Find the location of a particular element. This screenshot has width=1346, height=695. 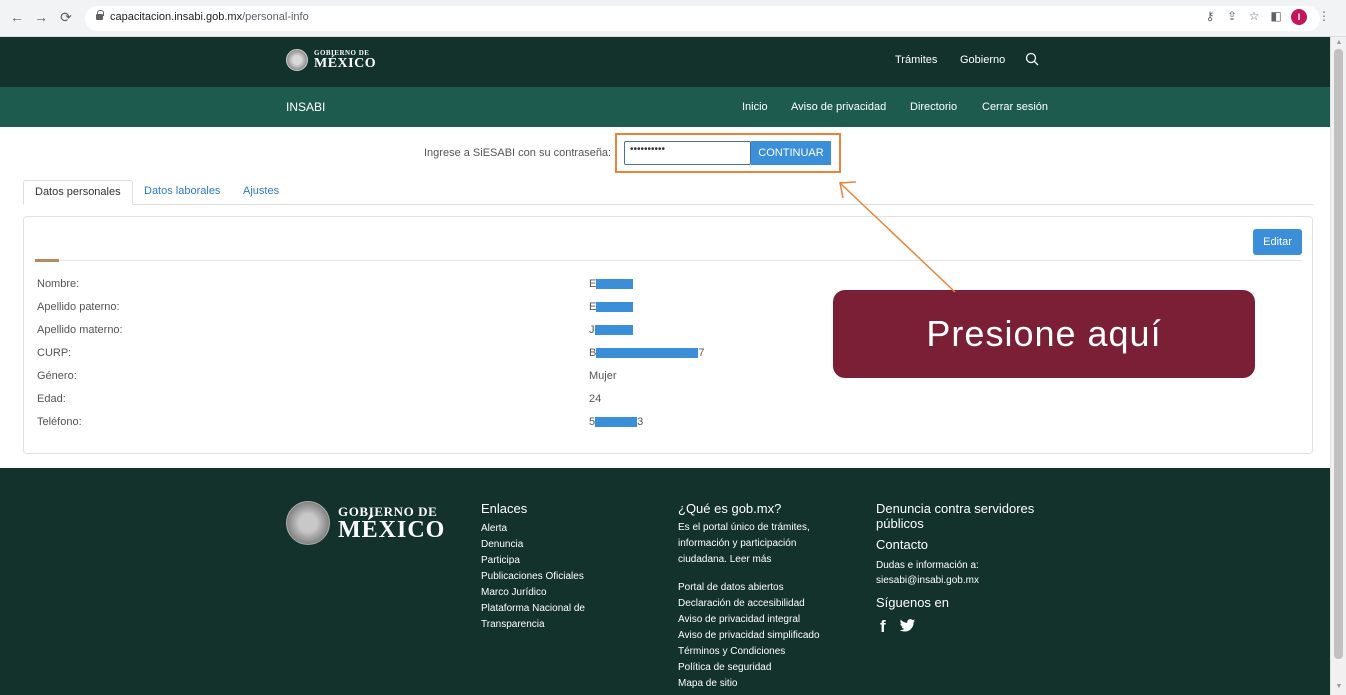

footer-denuncia-title: Denuncia contra servidores is located at coordinates (955, 508).